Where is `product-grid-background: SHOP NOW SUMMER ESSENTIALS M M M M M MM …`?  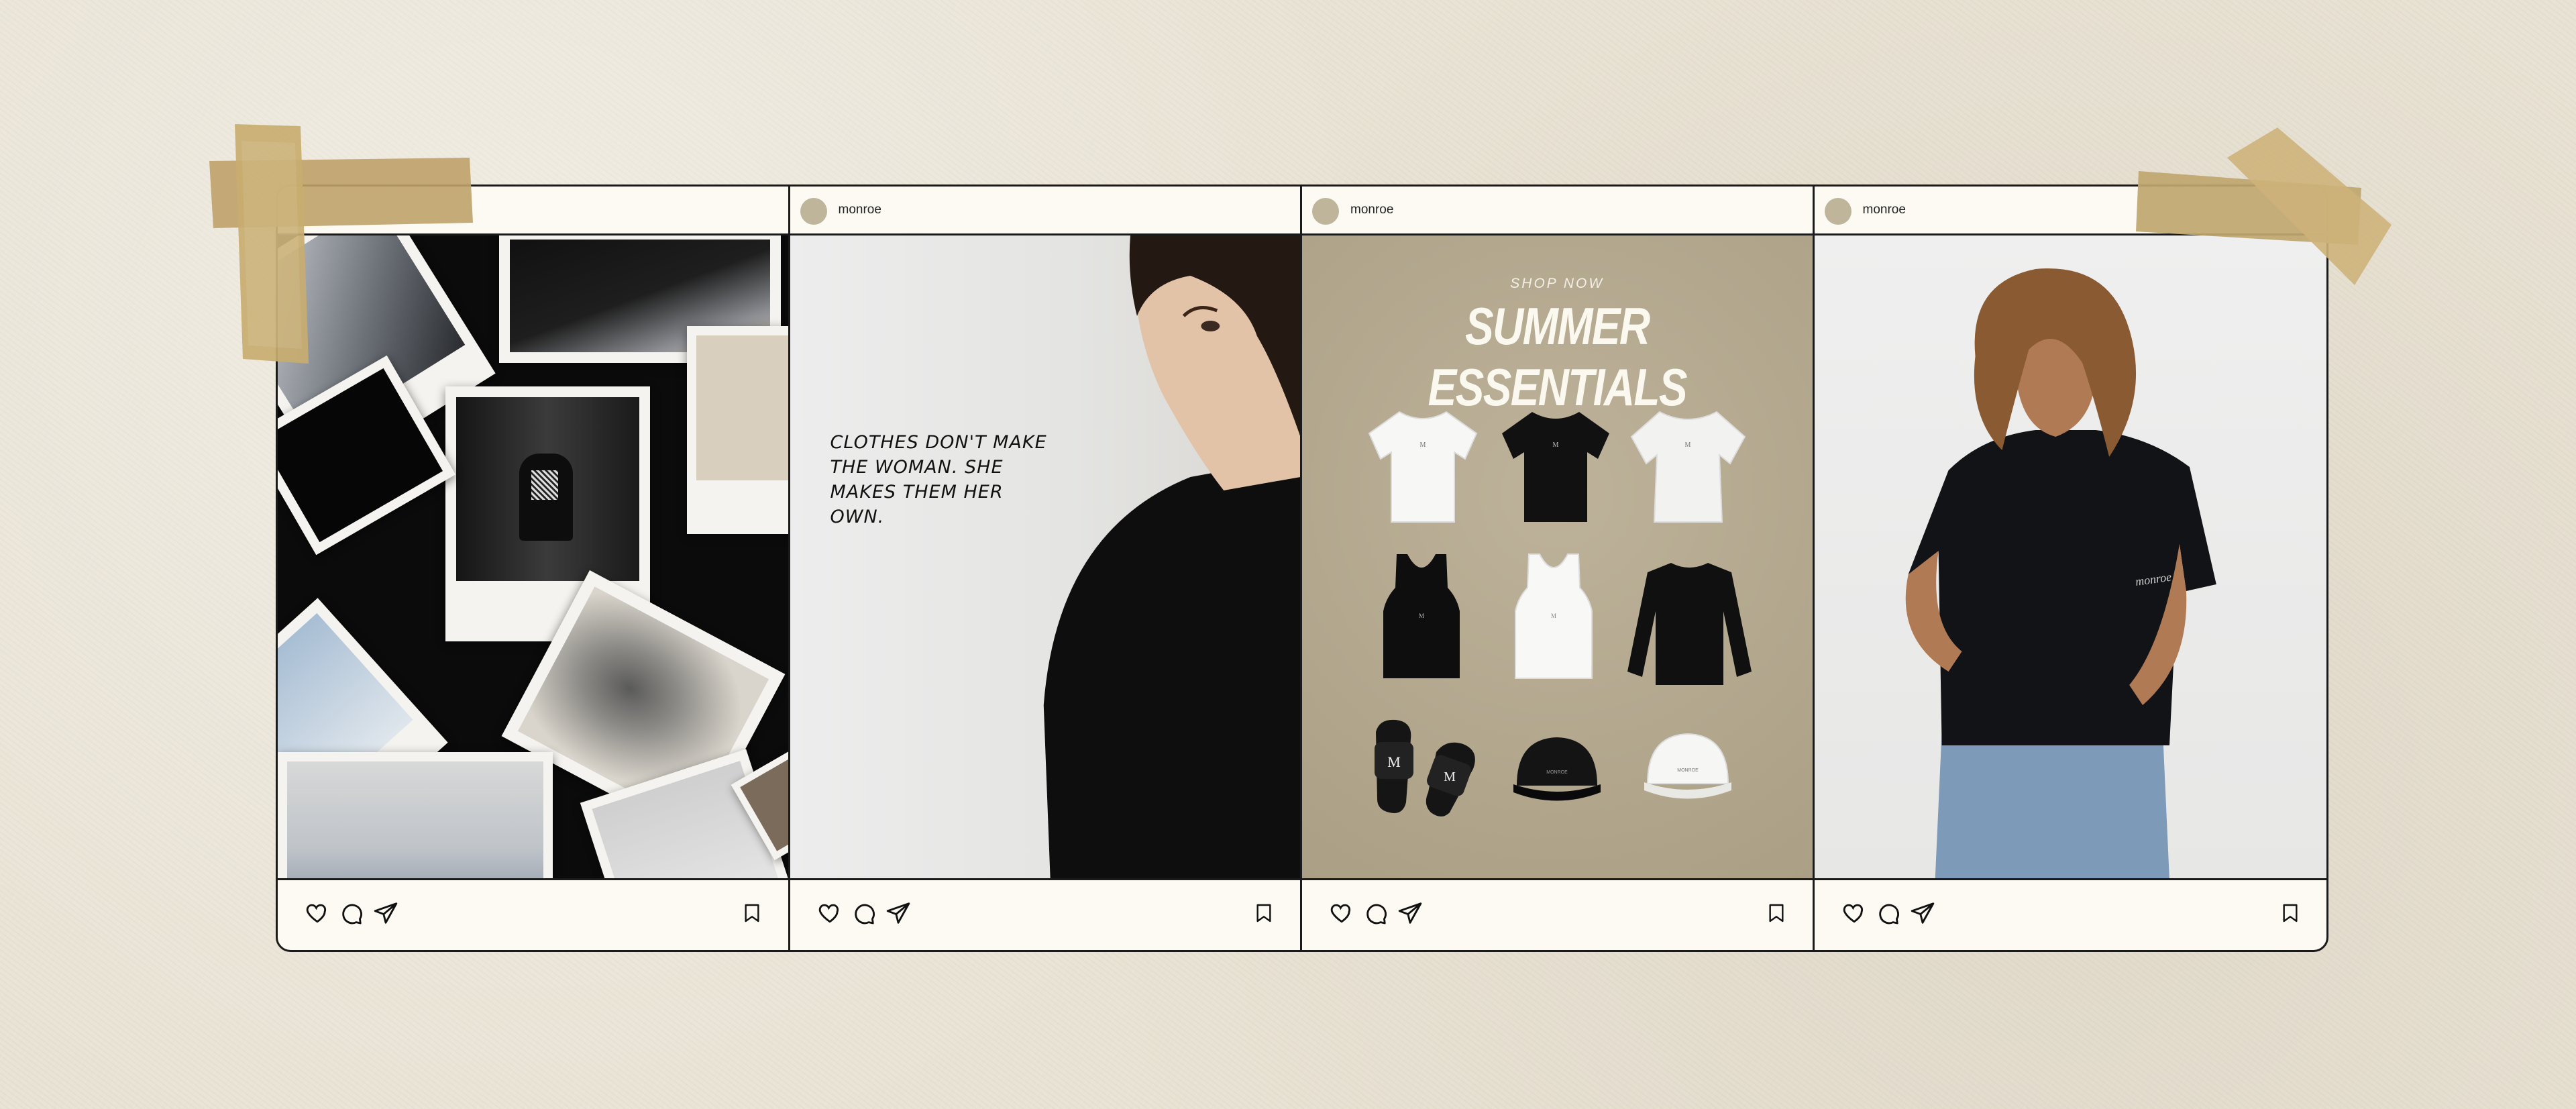
product-grid-background: SHOP NOW SUMMER ESSENTIALS M M M M M MM … is located at coordinates (1557, 556).